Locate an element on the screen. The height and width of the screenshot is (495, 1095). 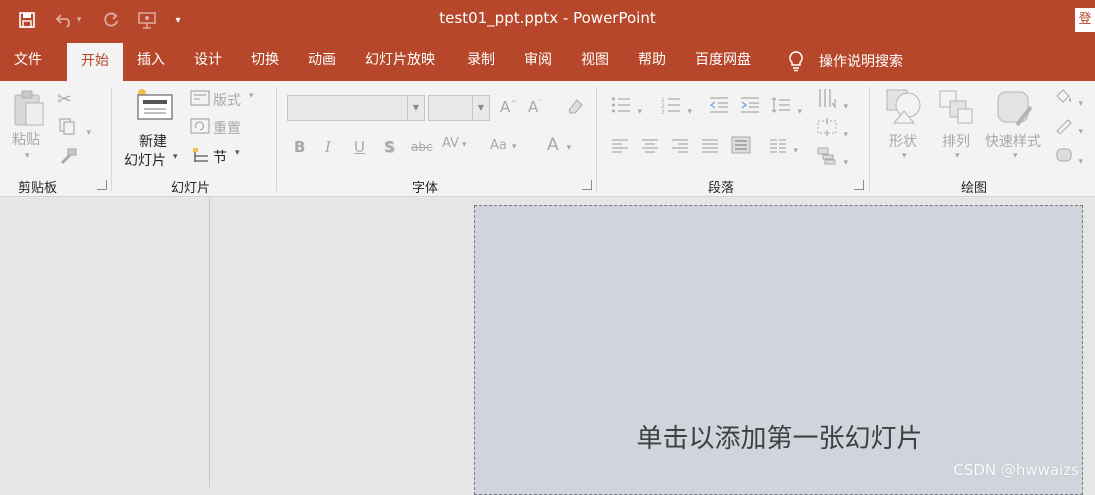
tab-baidu-netdisk: 百度网盘 is located at coordinates (723, 60).